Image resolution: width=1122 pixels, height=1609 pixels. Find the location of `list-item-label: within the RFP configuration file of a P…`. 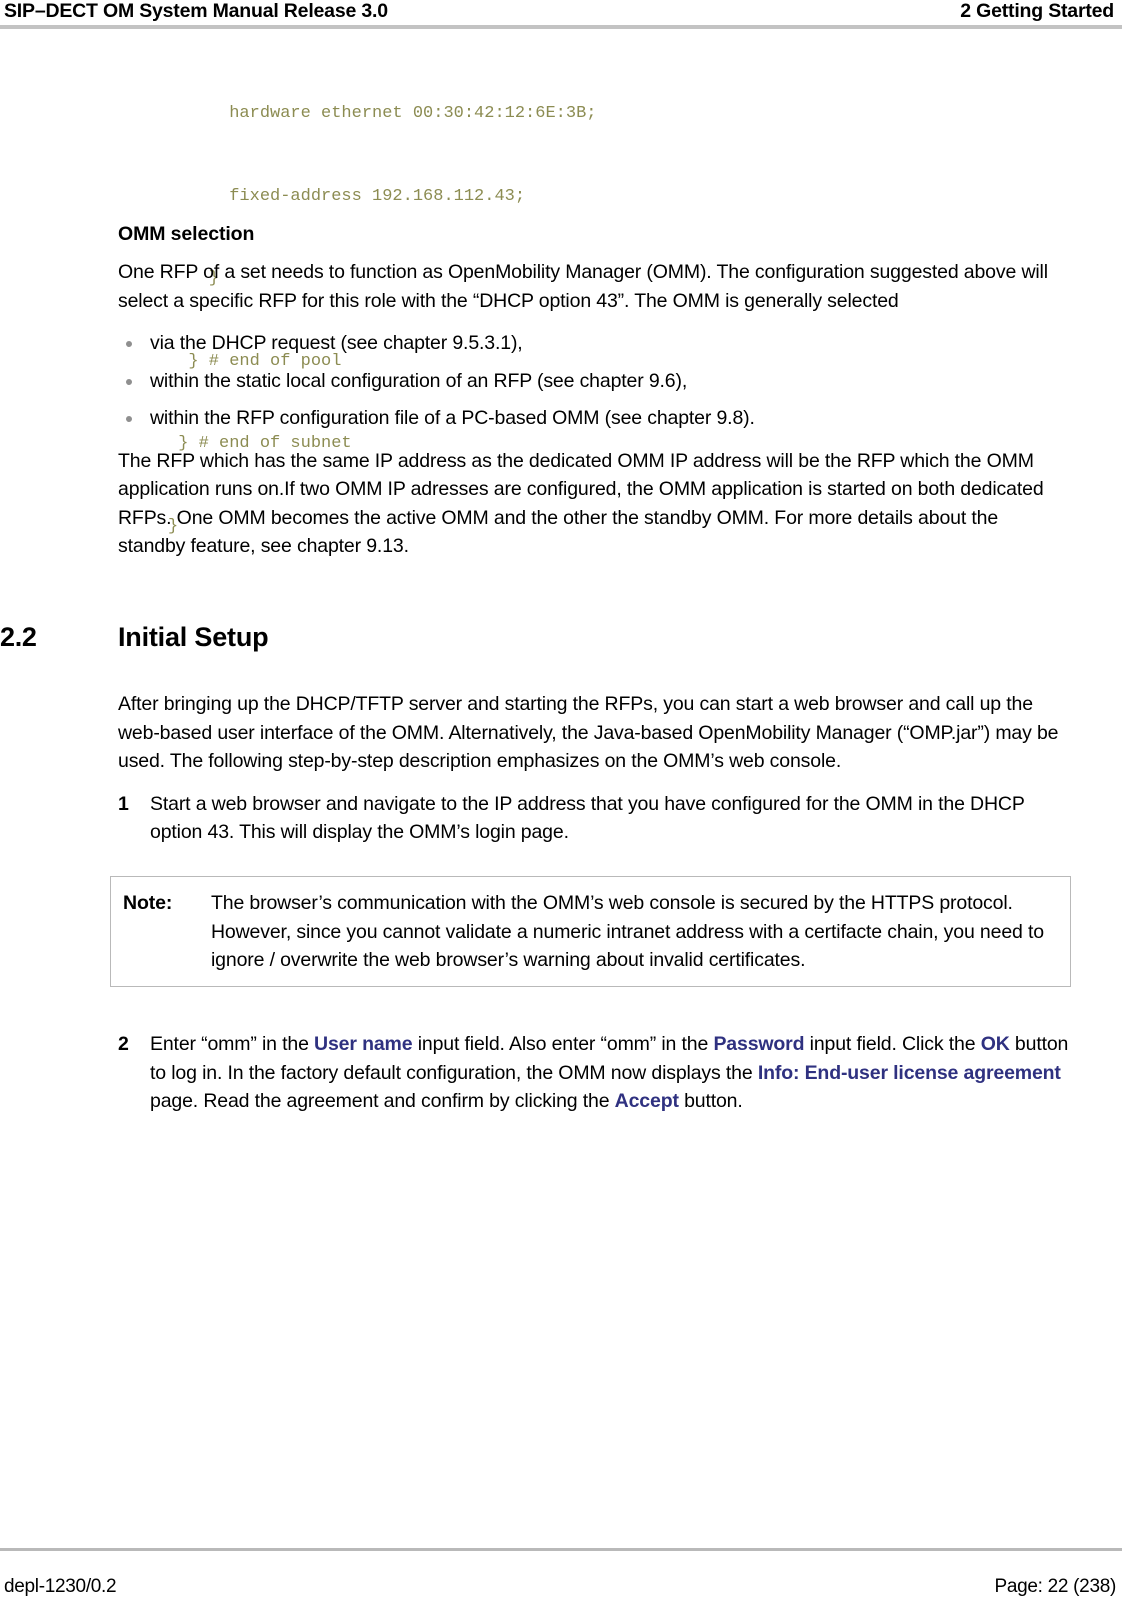

list-item-label: within the RFP configuration file of a P… is located at coordinates (452, 418).